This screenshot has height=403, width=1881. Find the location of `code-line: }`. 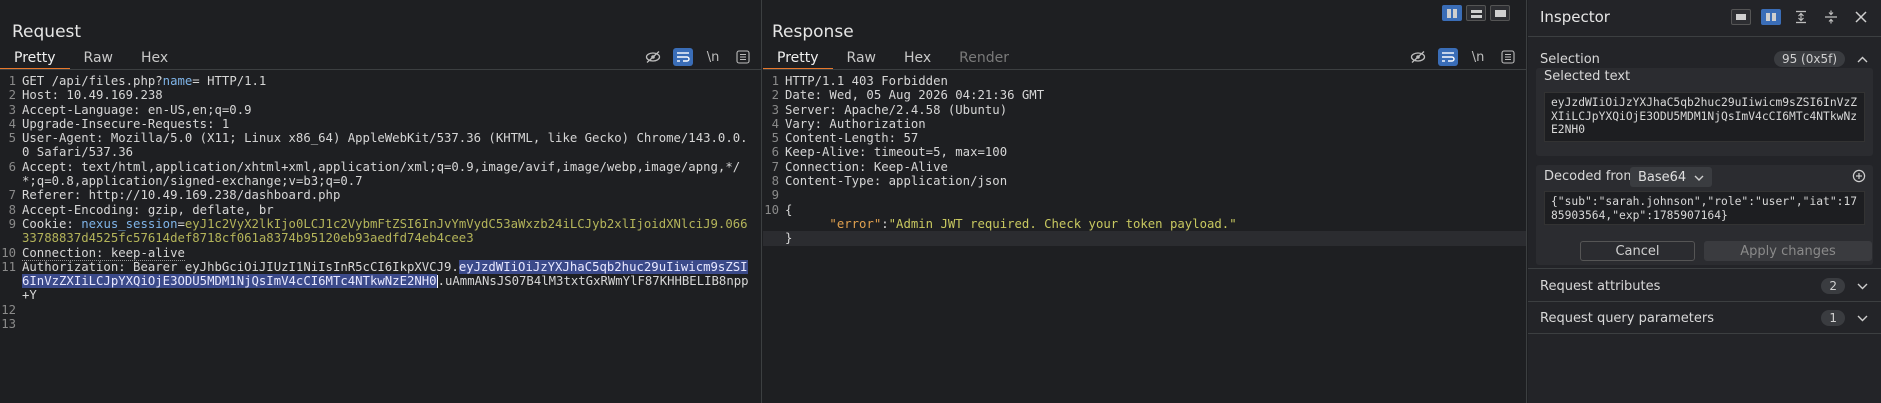

code-line: } is located at coordinates (1144, 238).